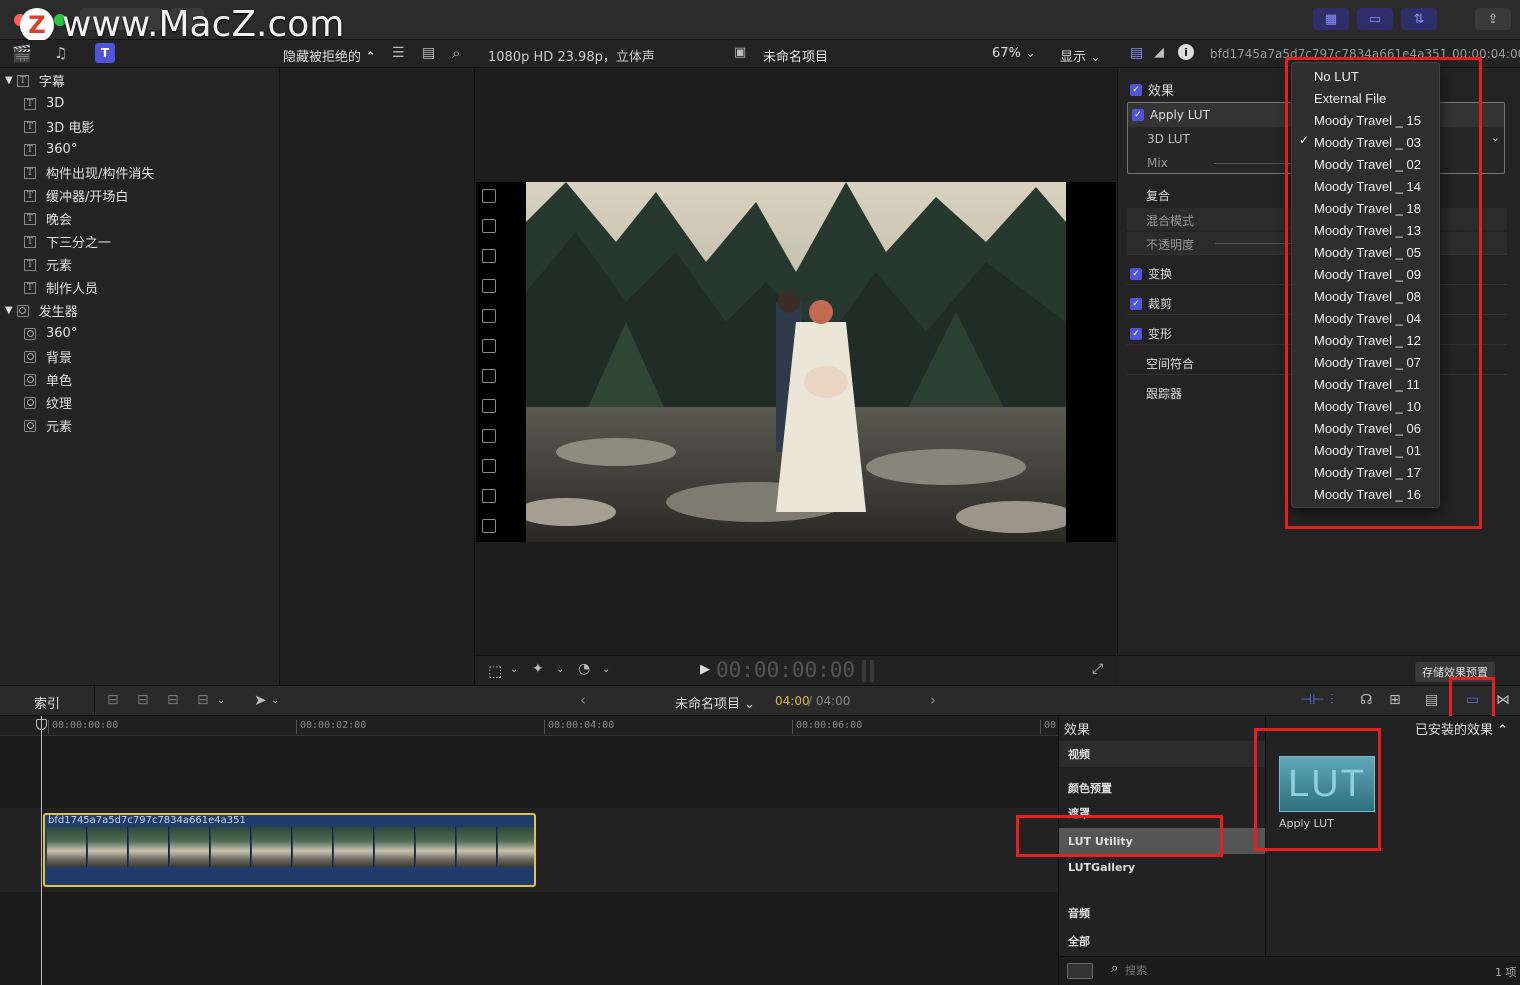 This screenshot has height=985, width=1520. I want to click on film-sprocket, so click(489, 316).